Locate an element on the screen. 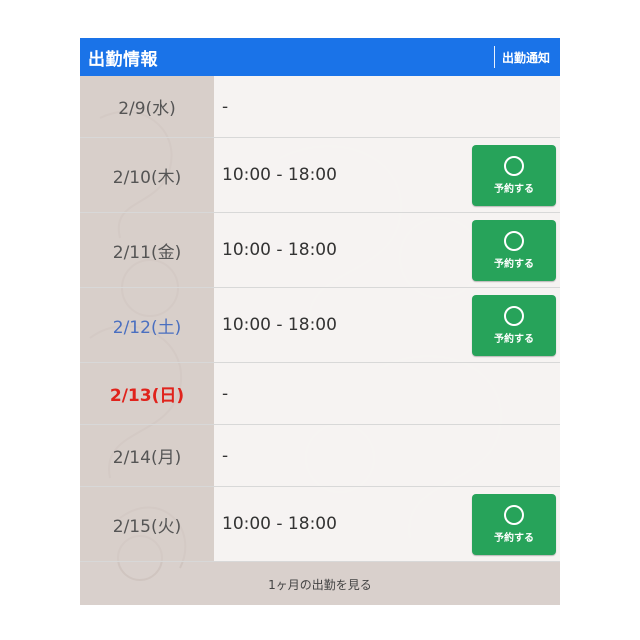 The height and width of the screenshot is (640, 640). schedule-row: 2/14(月) - is located at coordinates (320, 456).